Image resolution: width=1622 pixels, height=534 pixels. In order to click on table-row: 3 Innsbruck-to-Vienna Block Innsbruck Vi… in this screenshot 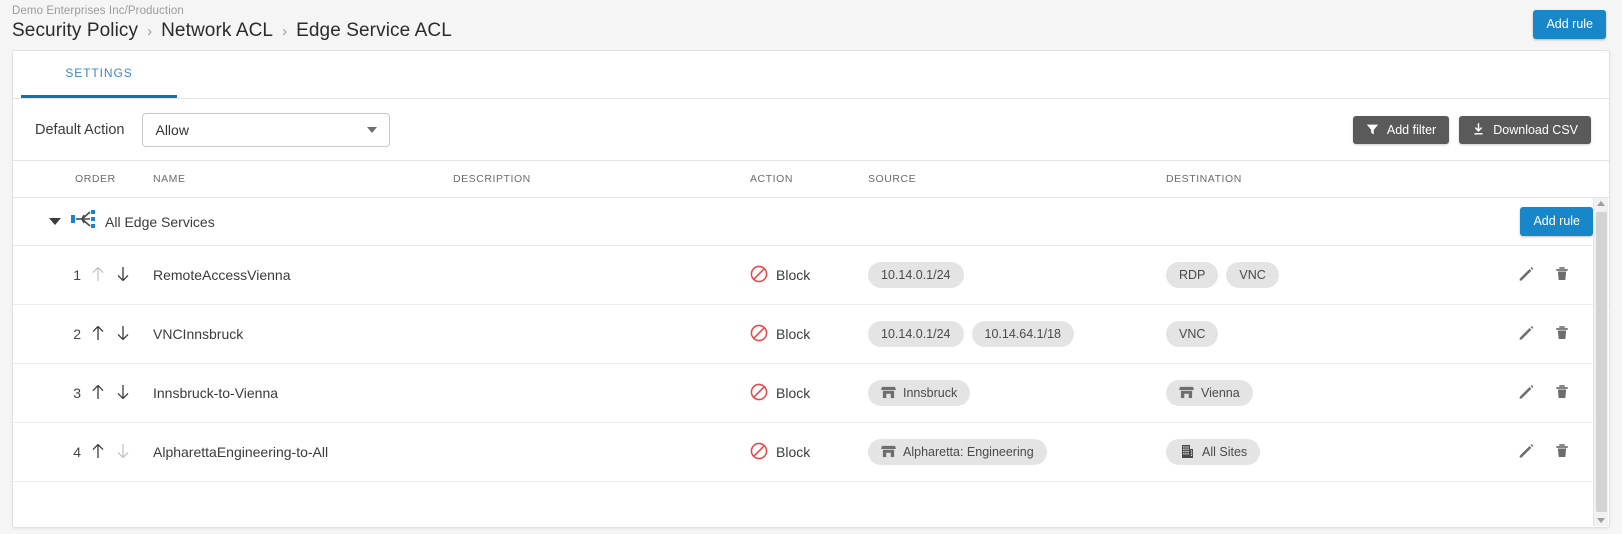, I will do `click(811, 393)`.